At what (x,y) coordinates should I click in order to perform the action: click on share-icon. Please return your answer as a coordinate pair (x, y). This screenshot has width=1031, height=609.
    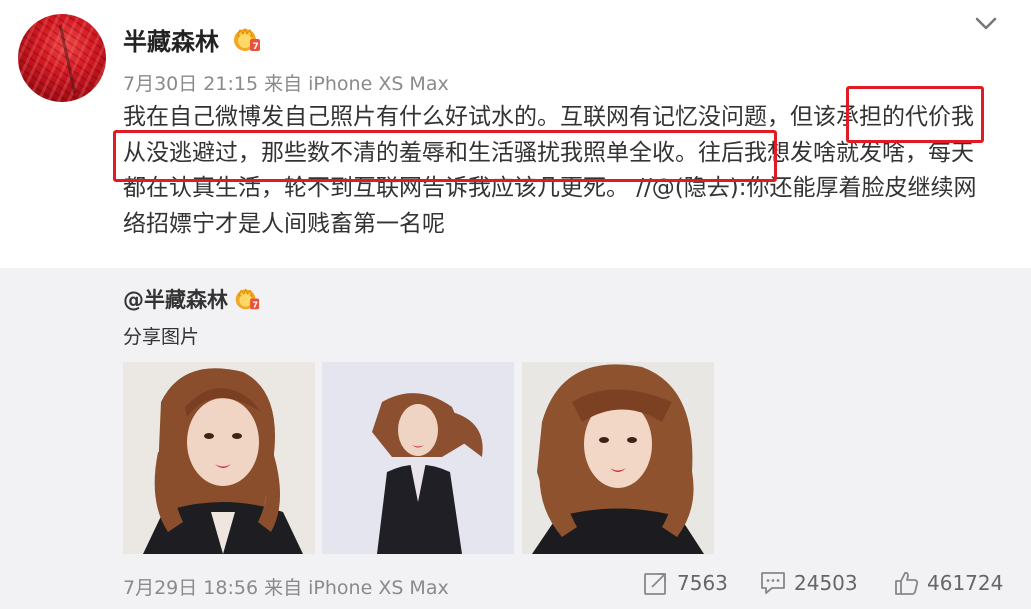
    Looking at the image, I should click on (655, 584).